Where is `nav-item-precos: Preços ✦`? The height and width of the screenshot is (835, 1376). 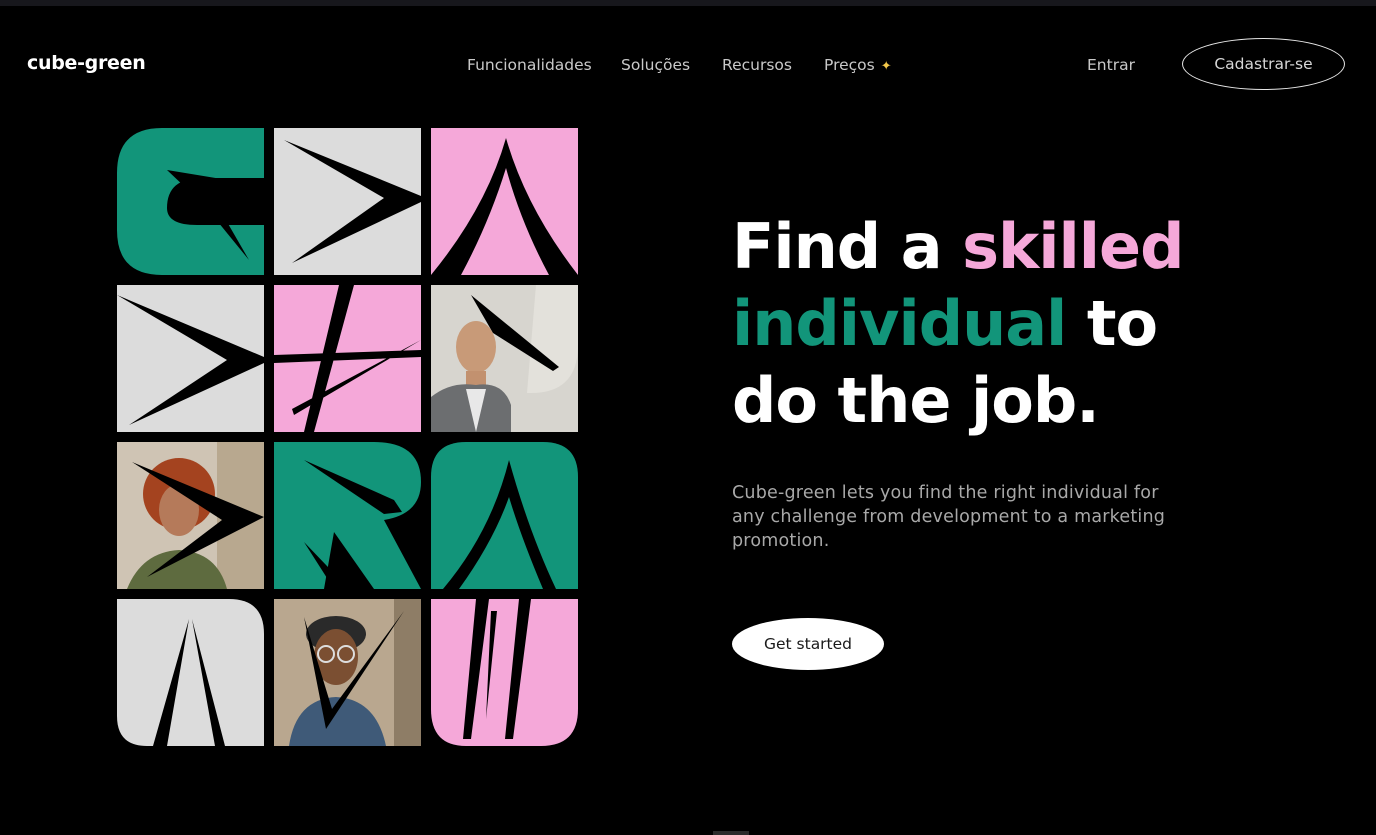
nav-item-precos: Preços ✦ is located at coordinates (858, 65).